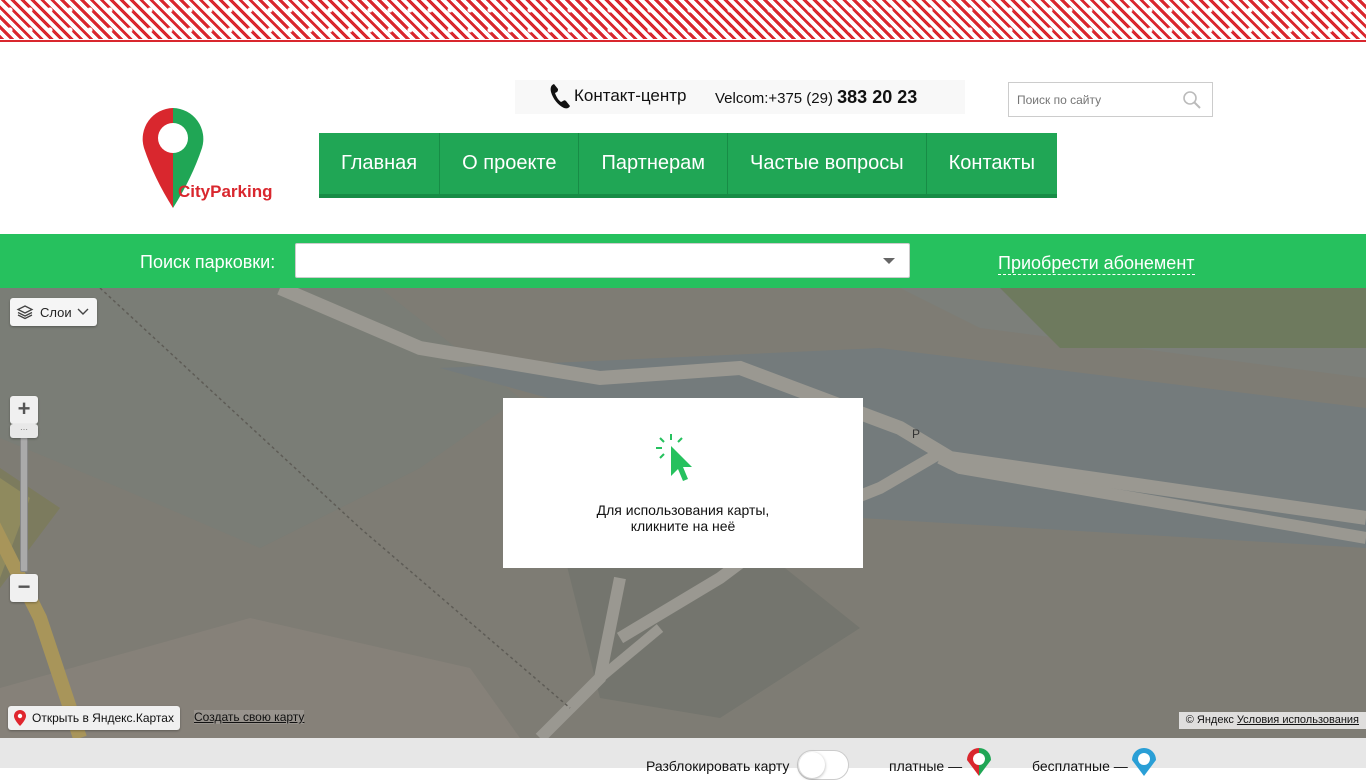  I want to click on create-map-link: Создать свою карту, so click(249, 717).